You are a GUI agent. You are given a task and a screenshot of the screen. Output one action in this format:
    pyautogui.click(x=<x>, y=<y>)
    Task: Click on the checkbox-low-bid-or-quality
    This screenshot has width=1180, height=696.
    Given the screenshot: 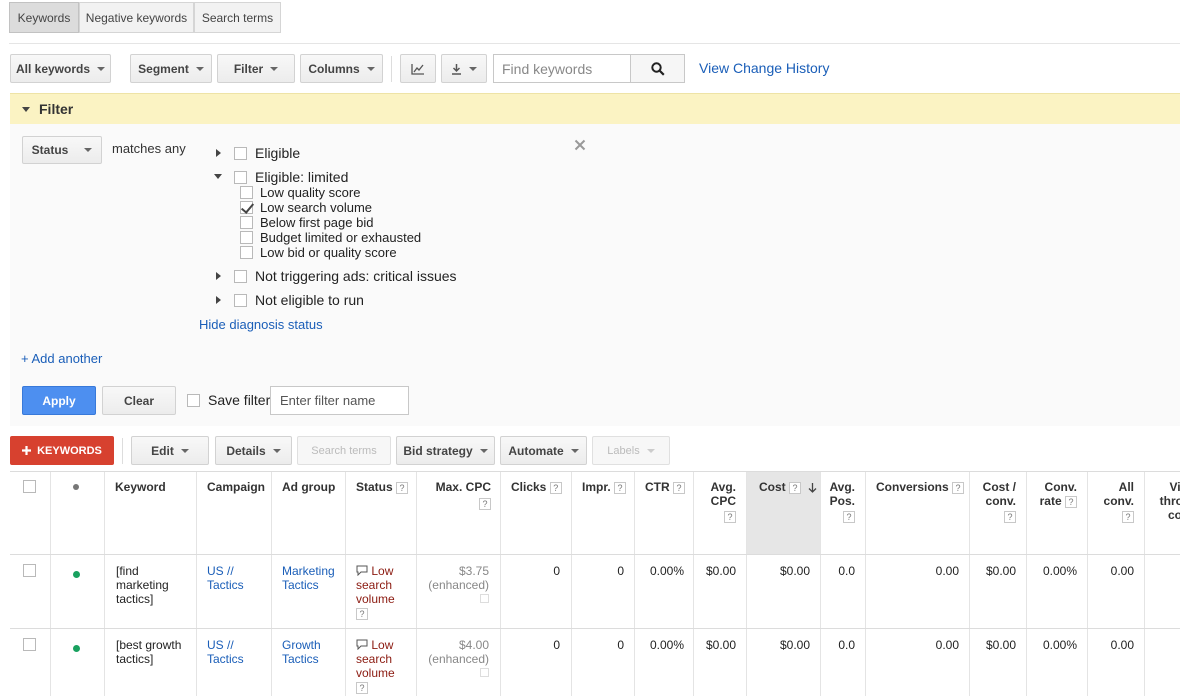 What is the action you would take?
    pyautogui.click(x=246, y=252)
    